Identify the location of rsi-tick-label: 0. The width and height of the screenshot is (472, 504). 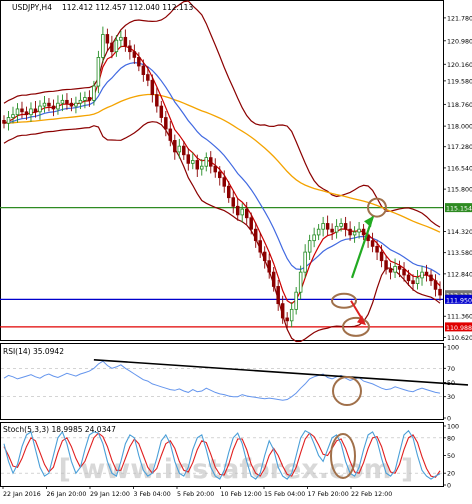
(449, 419).